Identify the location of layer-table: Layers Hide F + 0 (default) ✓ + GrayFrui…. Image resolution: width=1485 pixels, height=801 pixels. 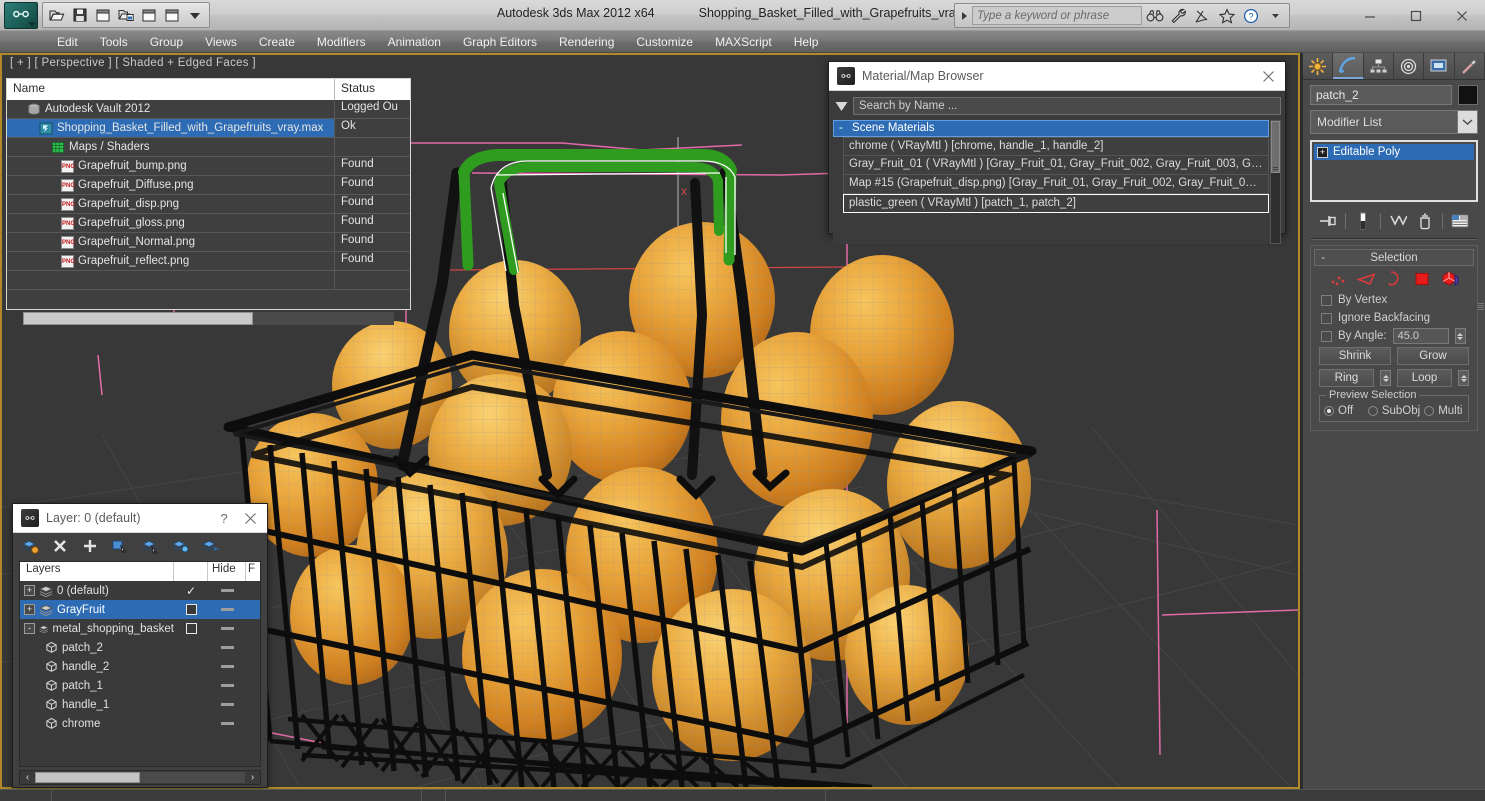
(140, 664).